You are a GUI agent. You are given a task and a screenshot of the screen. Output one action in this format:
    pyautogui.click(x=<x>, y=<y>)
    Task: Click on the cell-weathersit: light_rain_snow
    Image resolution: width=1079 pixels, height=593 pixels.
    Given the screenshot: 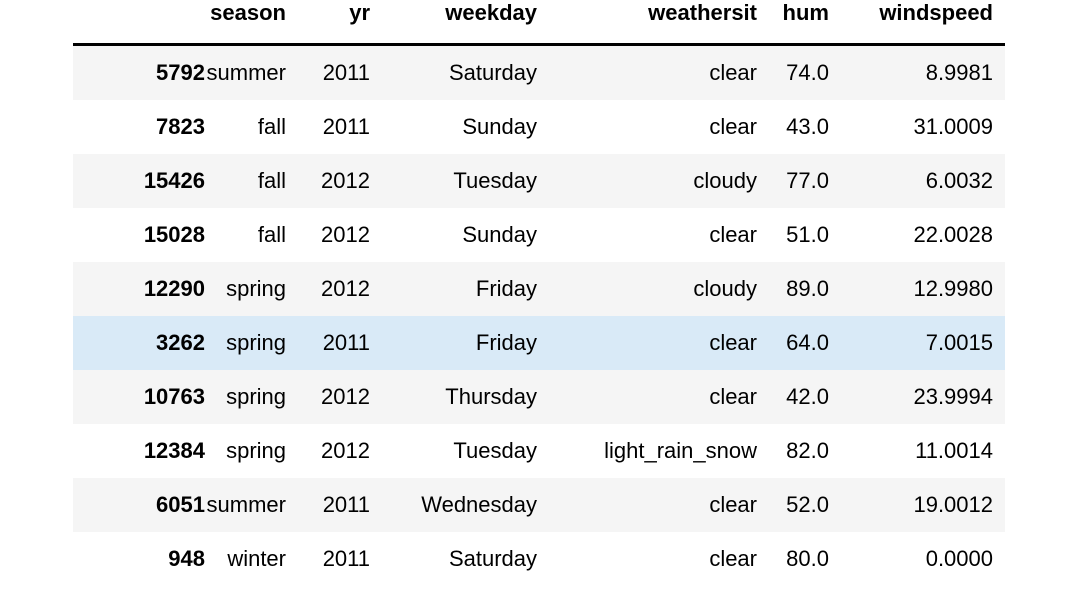 What is the action you would take?
    pyautogui.click(x=680, y=450)
    